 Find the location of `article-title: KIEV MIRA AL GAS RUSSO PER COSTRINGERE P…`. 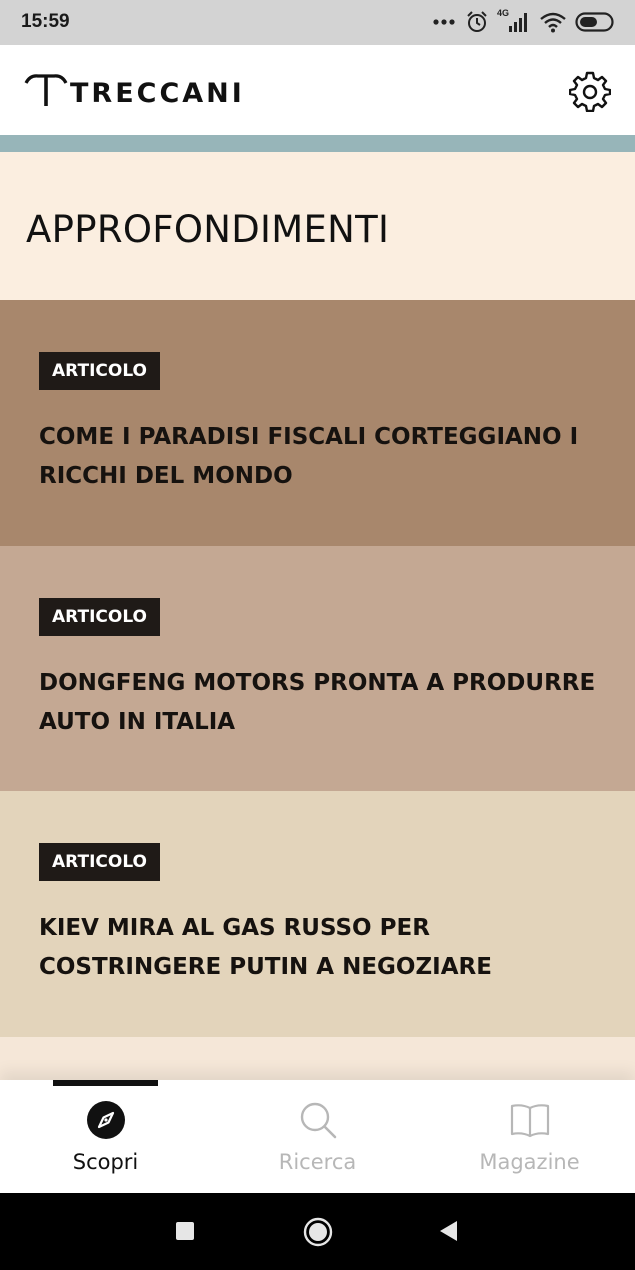

article-title: KIEV MIRA AL GAS RUSSO PER COSTRINGERE P… is located at coordinates (265, 947).